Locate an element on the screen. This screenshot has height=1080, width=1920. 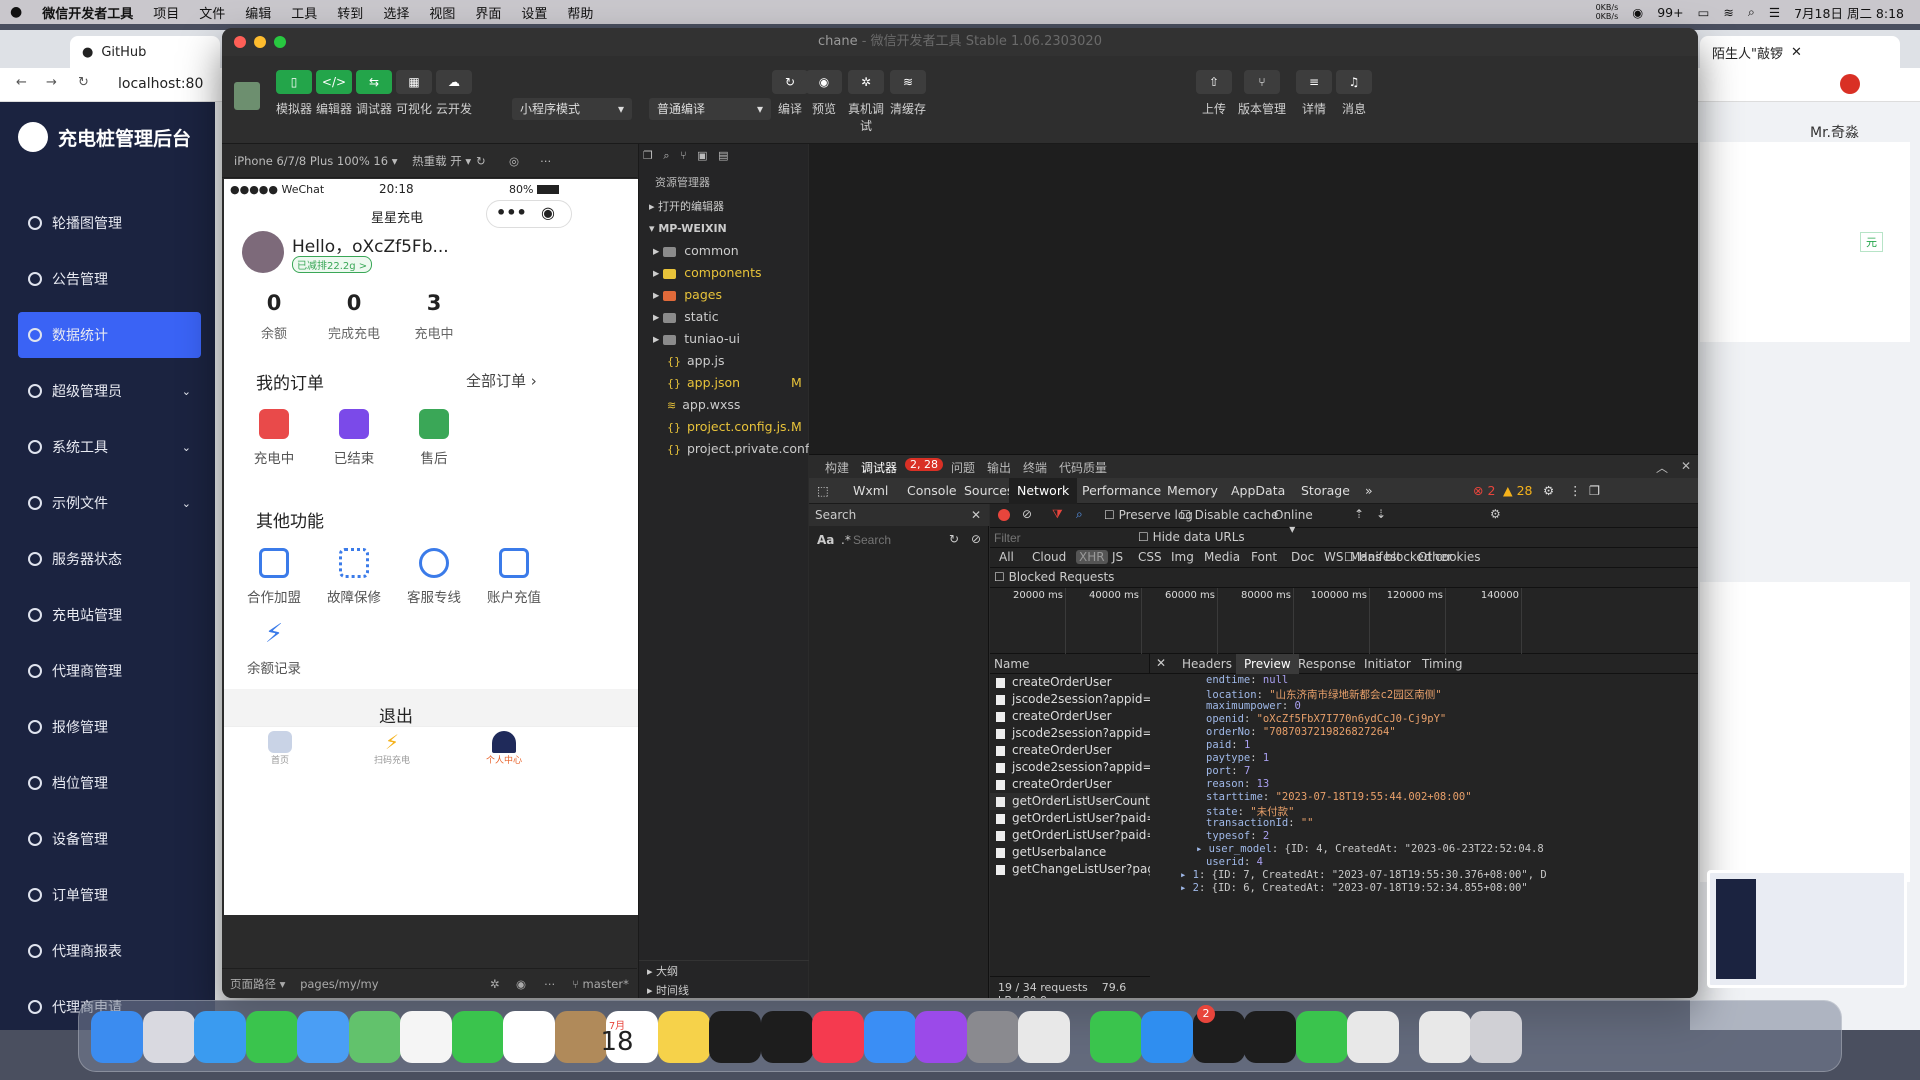
preview-line: paytype: 1 is located at coordinates (1237, 758).